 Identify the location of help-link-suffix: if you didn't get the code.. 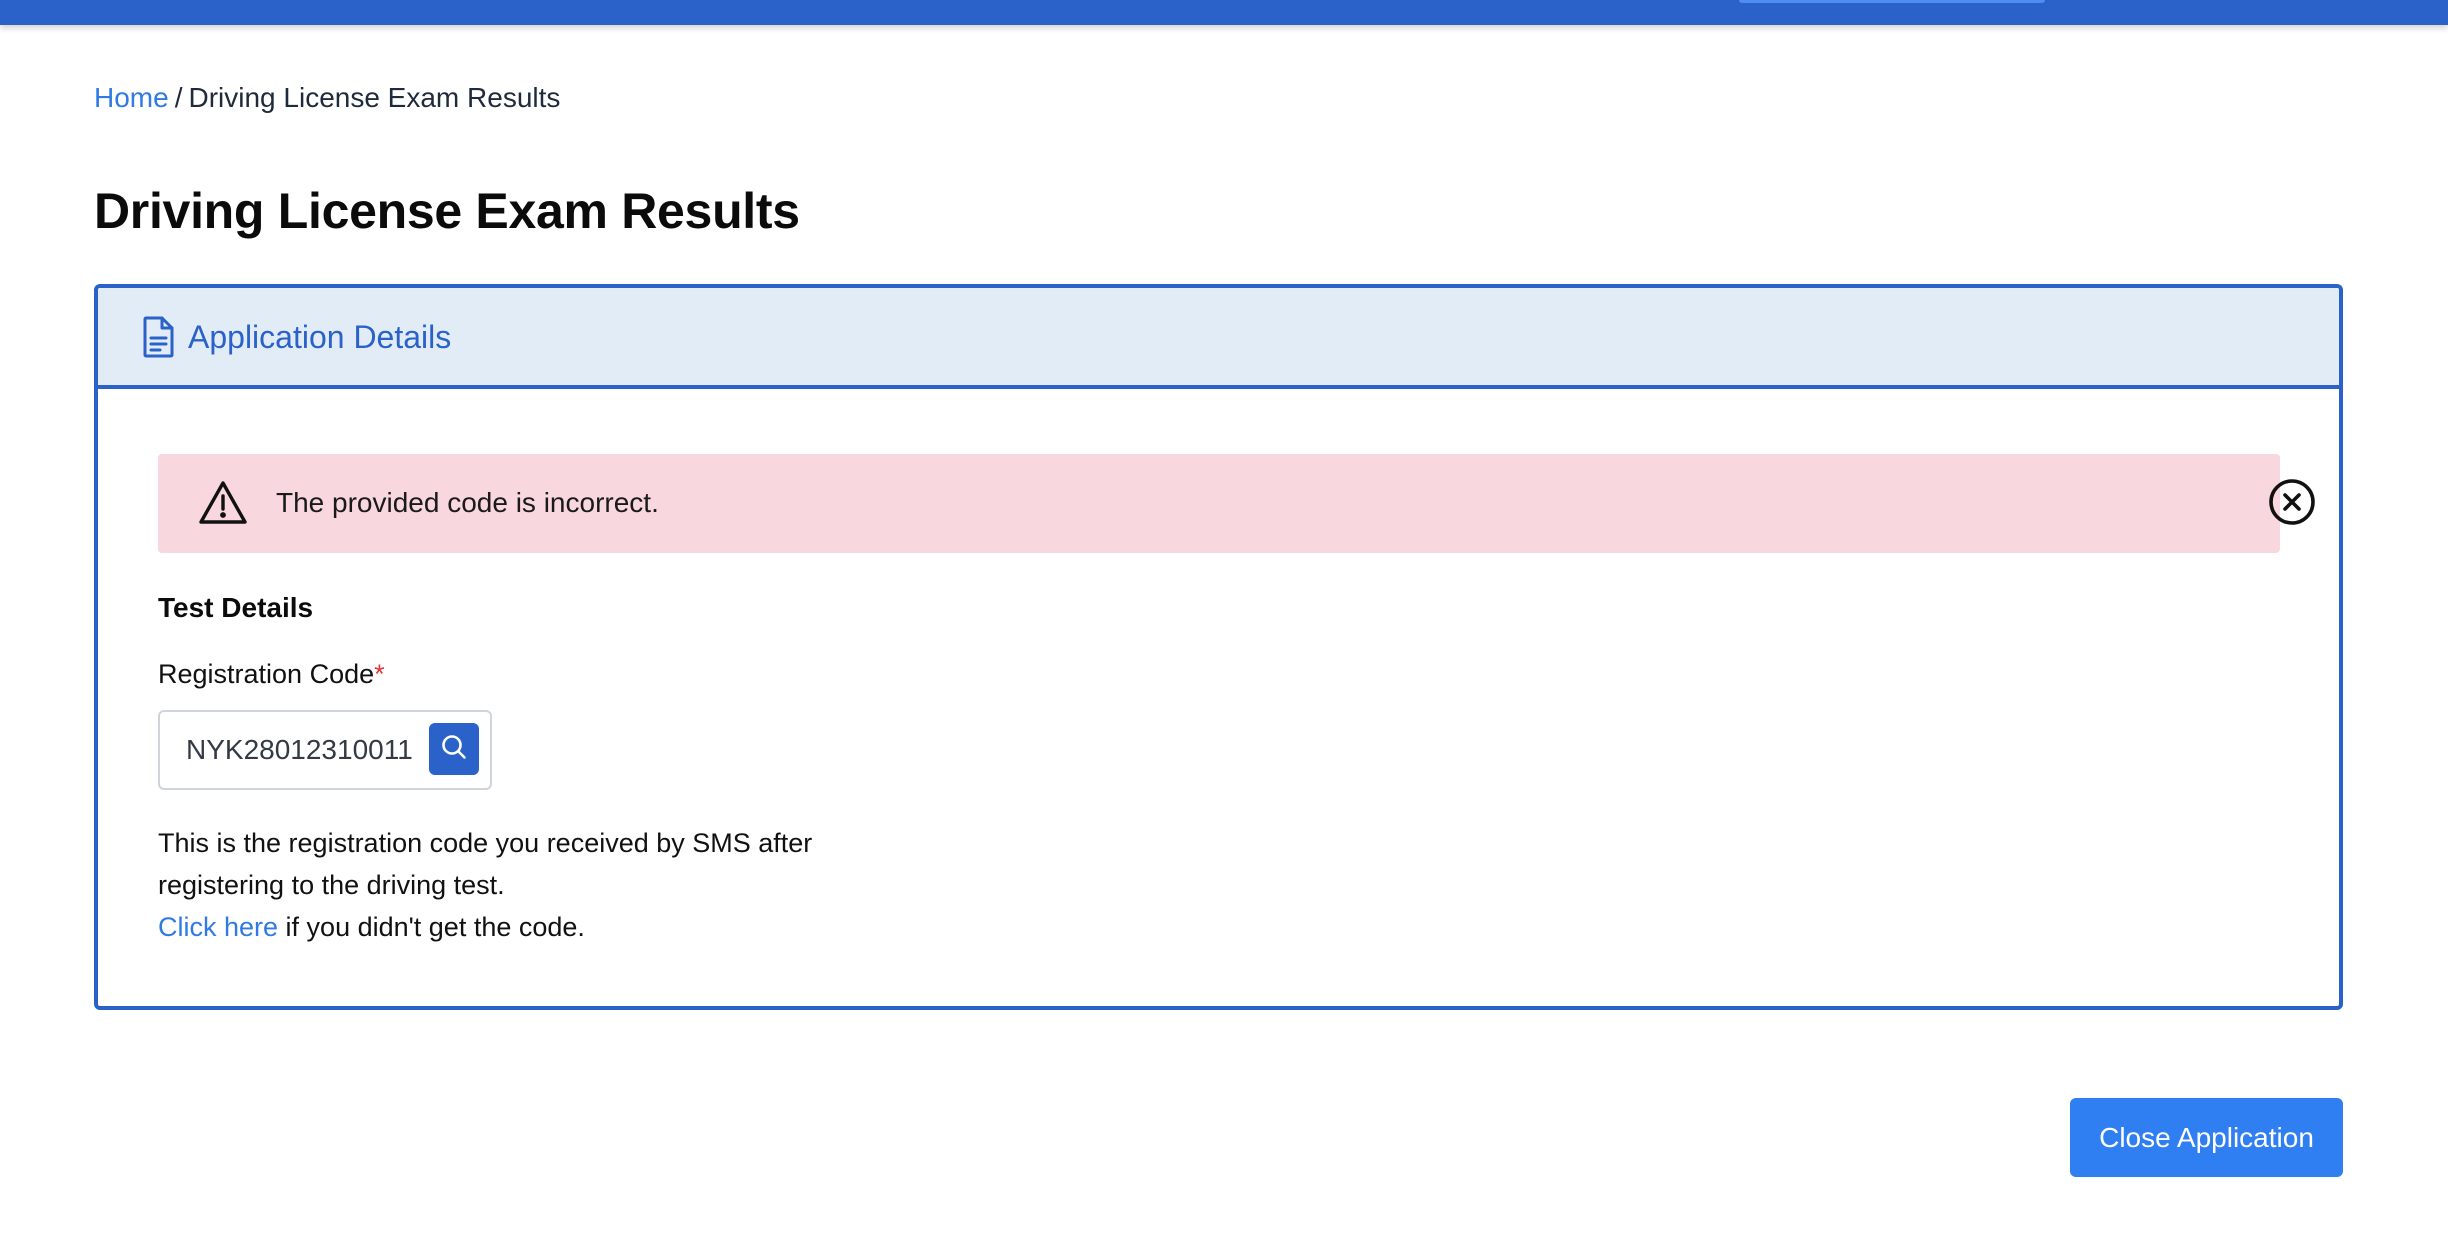
(431, 927).